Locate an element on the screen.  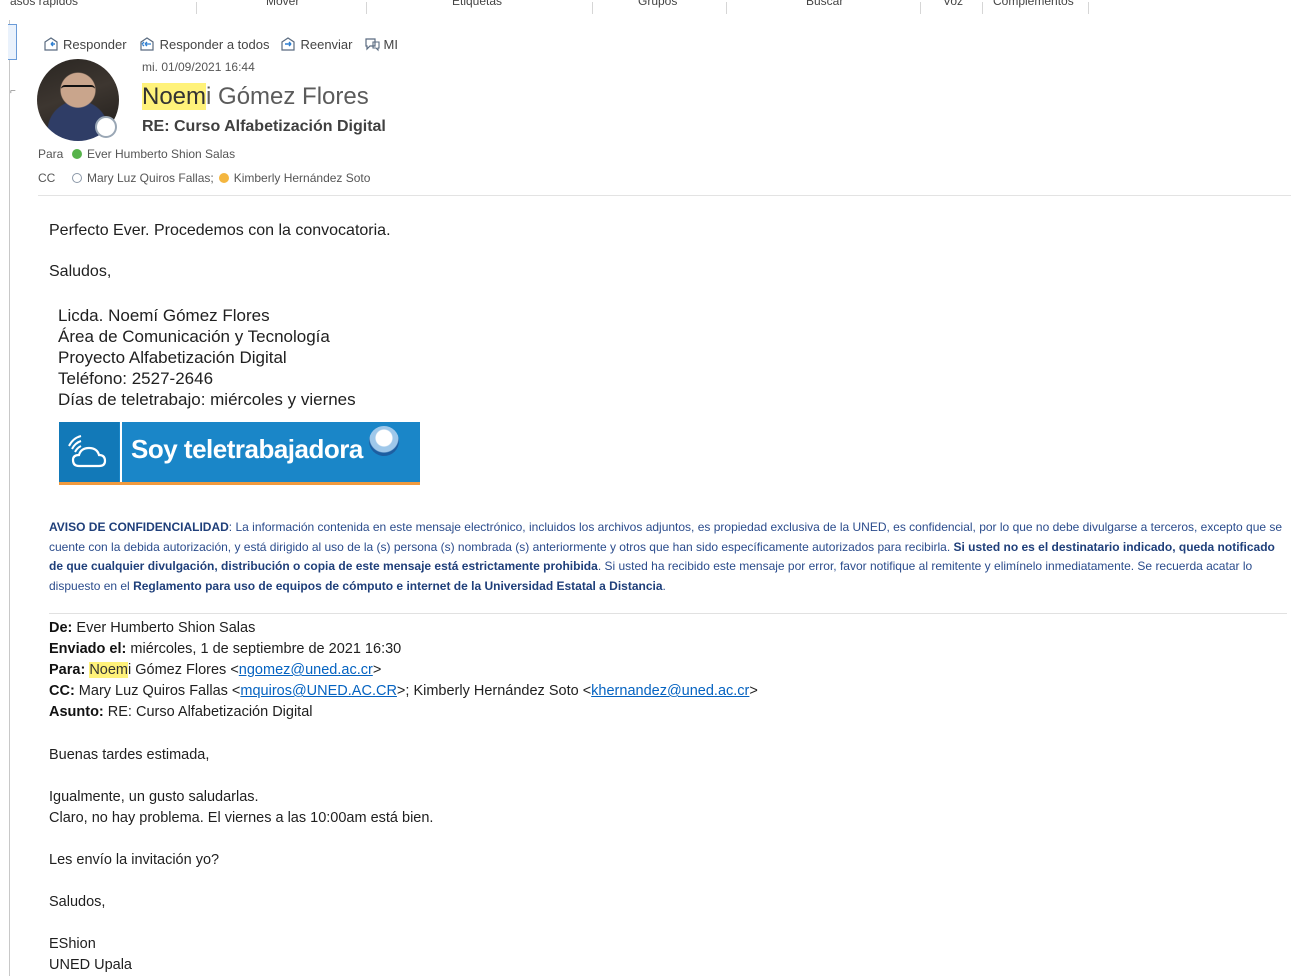
ribbon-group-voice: Voz is located at coordinates (953, 4).